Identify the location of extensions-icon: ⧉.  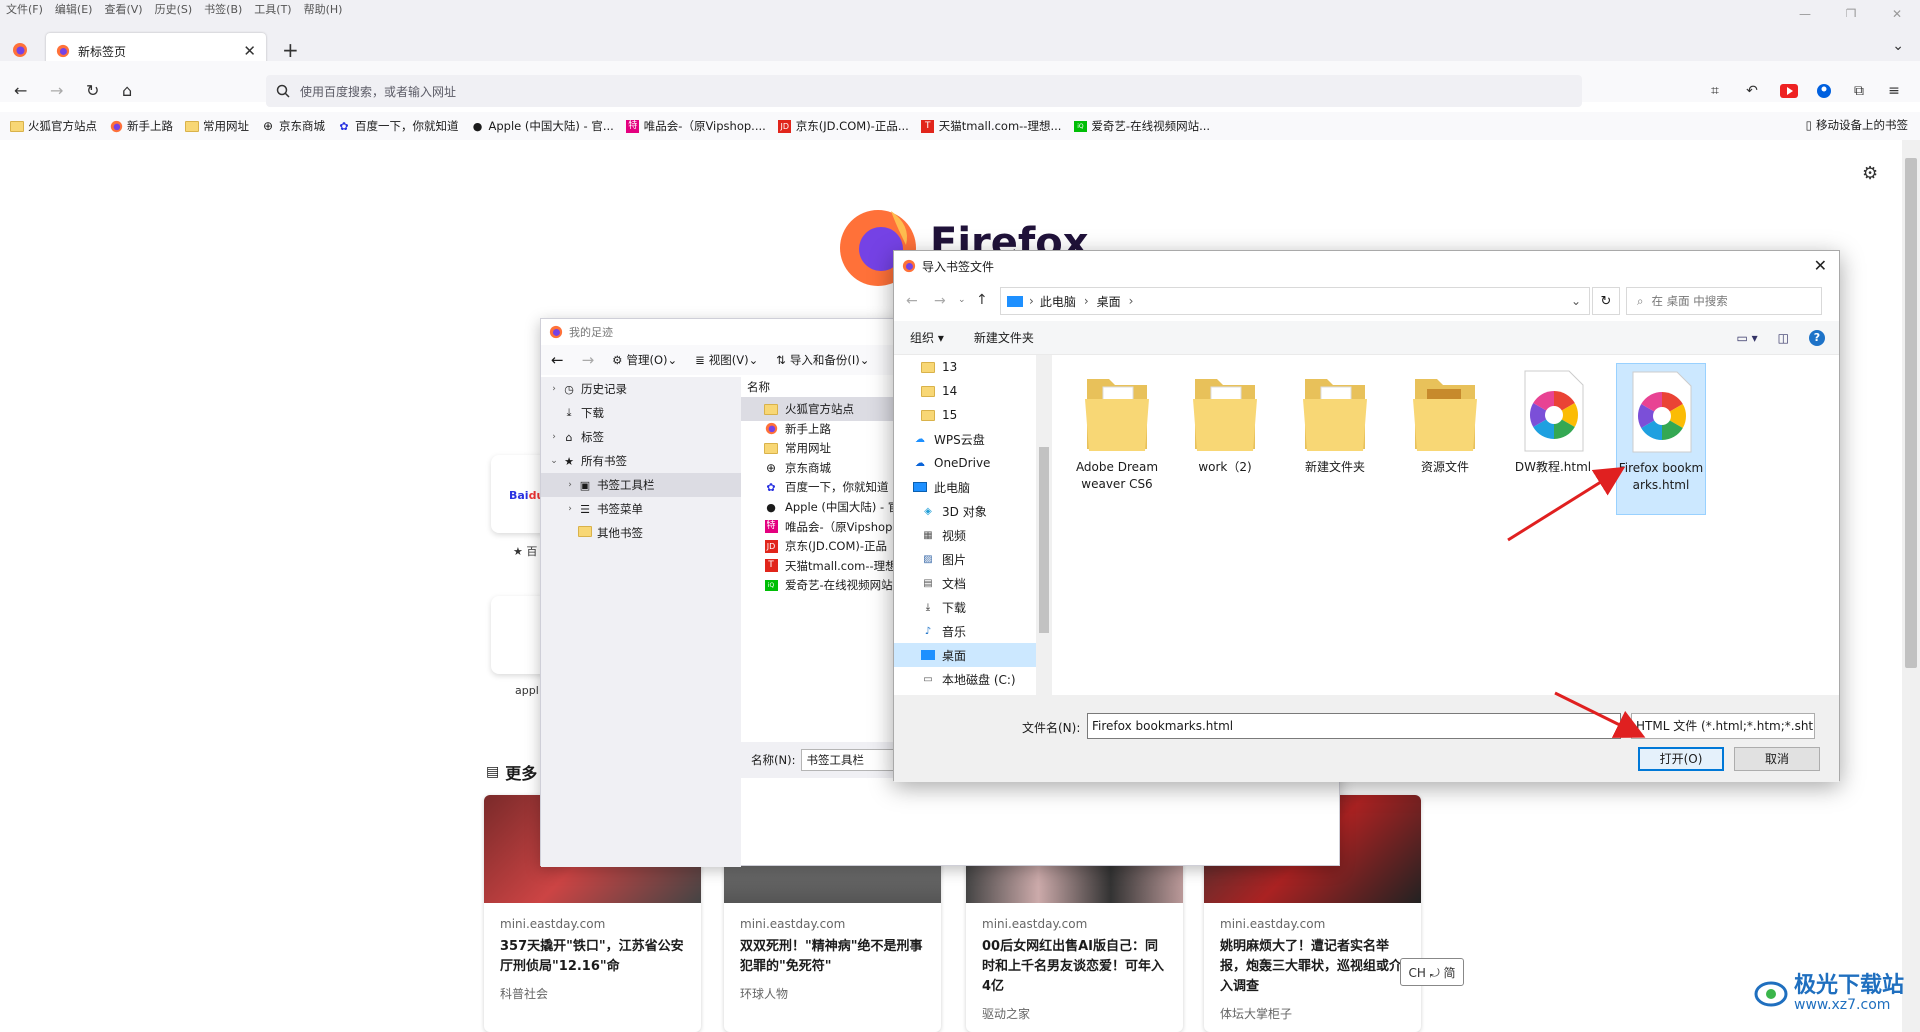
(1859, 91).